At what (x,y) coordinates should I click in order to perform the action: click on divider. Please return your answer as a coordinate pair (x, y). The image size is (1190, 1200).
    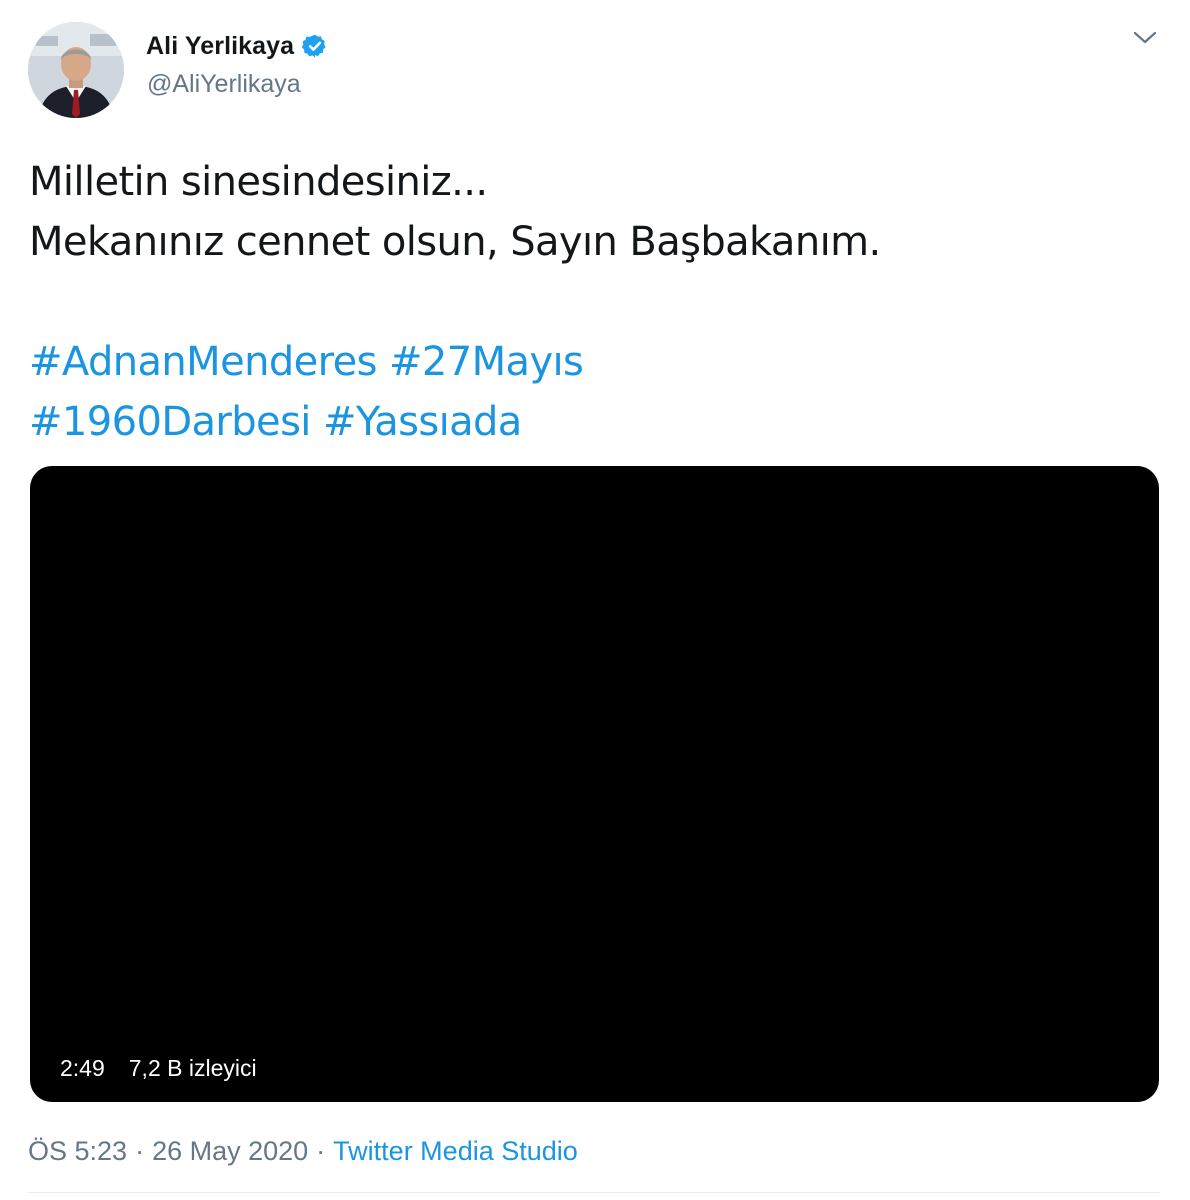
    Looking at the image, I should click on (594, 1192).